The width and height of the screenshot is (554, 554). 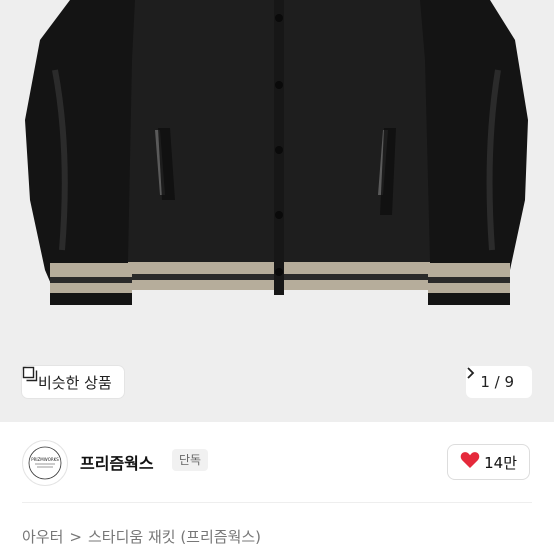 What do you see at coordinates (45, 459) in the screenshot?
I see `svg-text: PRIZMWORKS` at bounding box center [45, 459].